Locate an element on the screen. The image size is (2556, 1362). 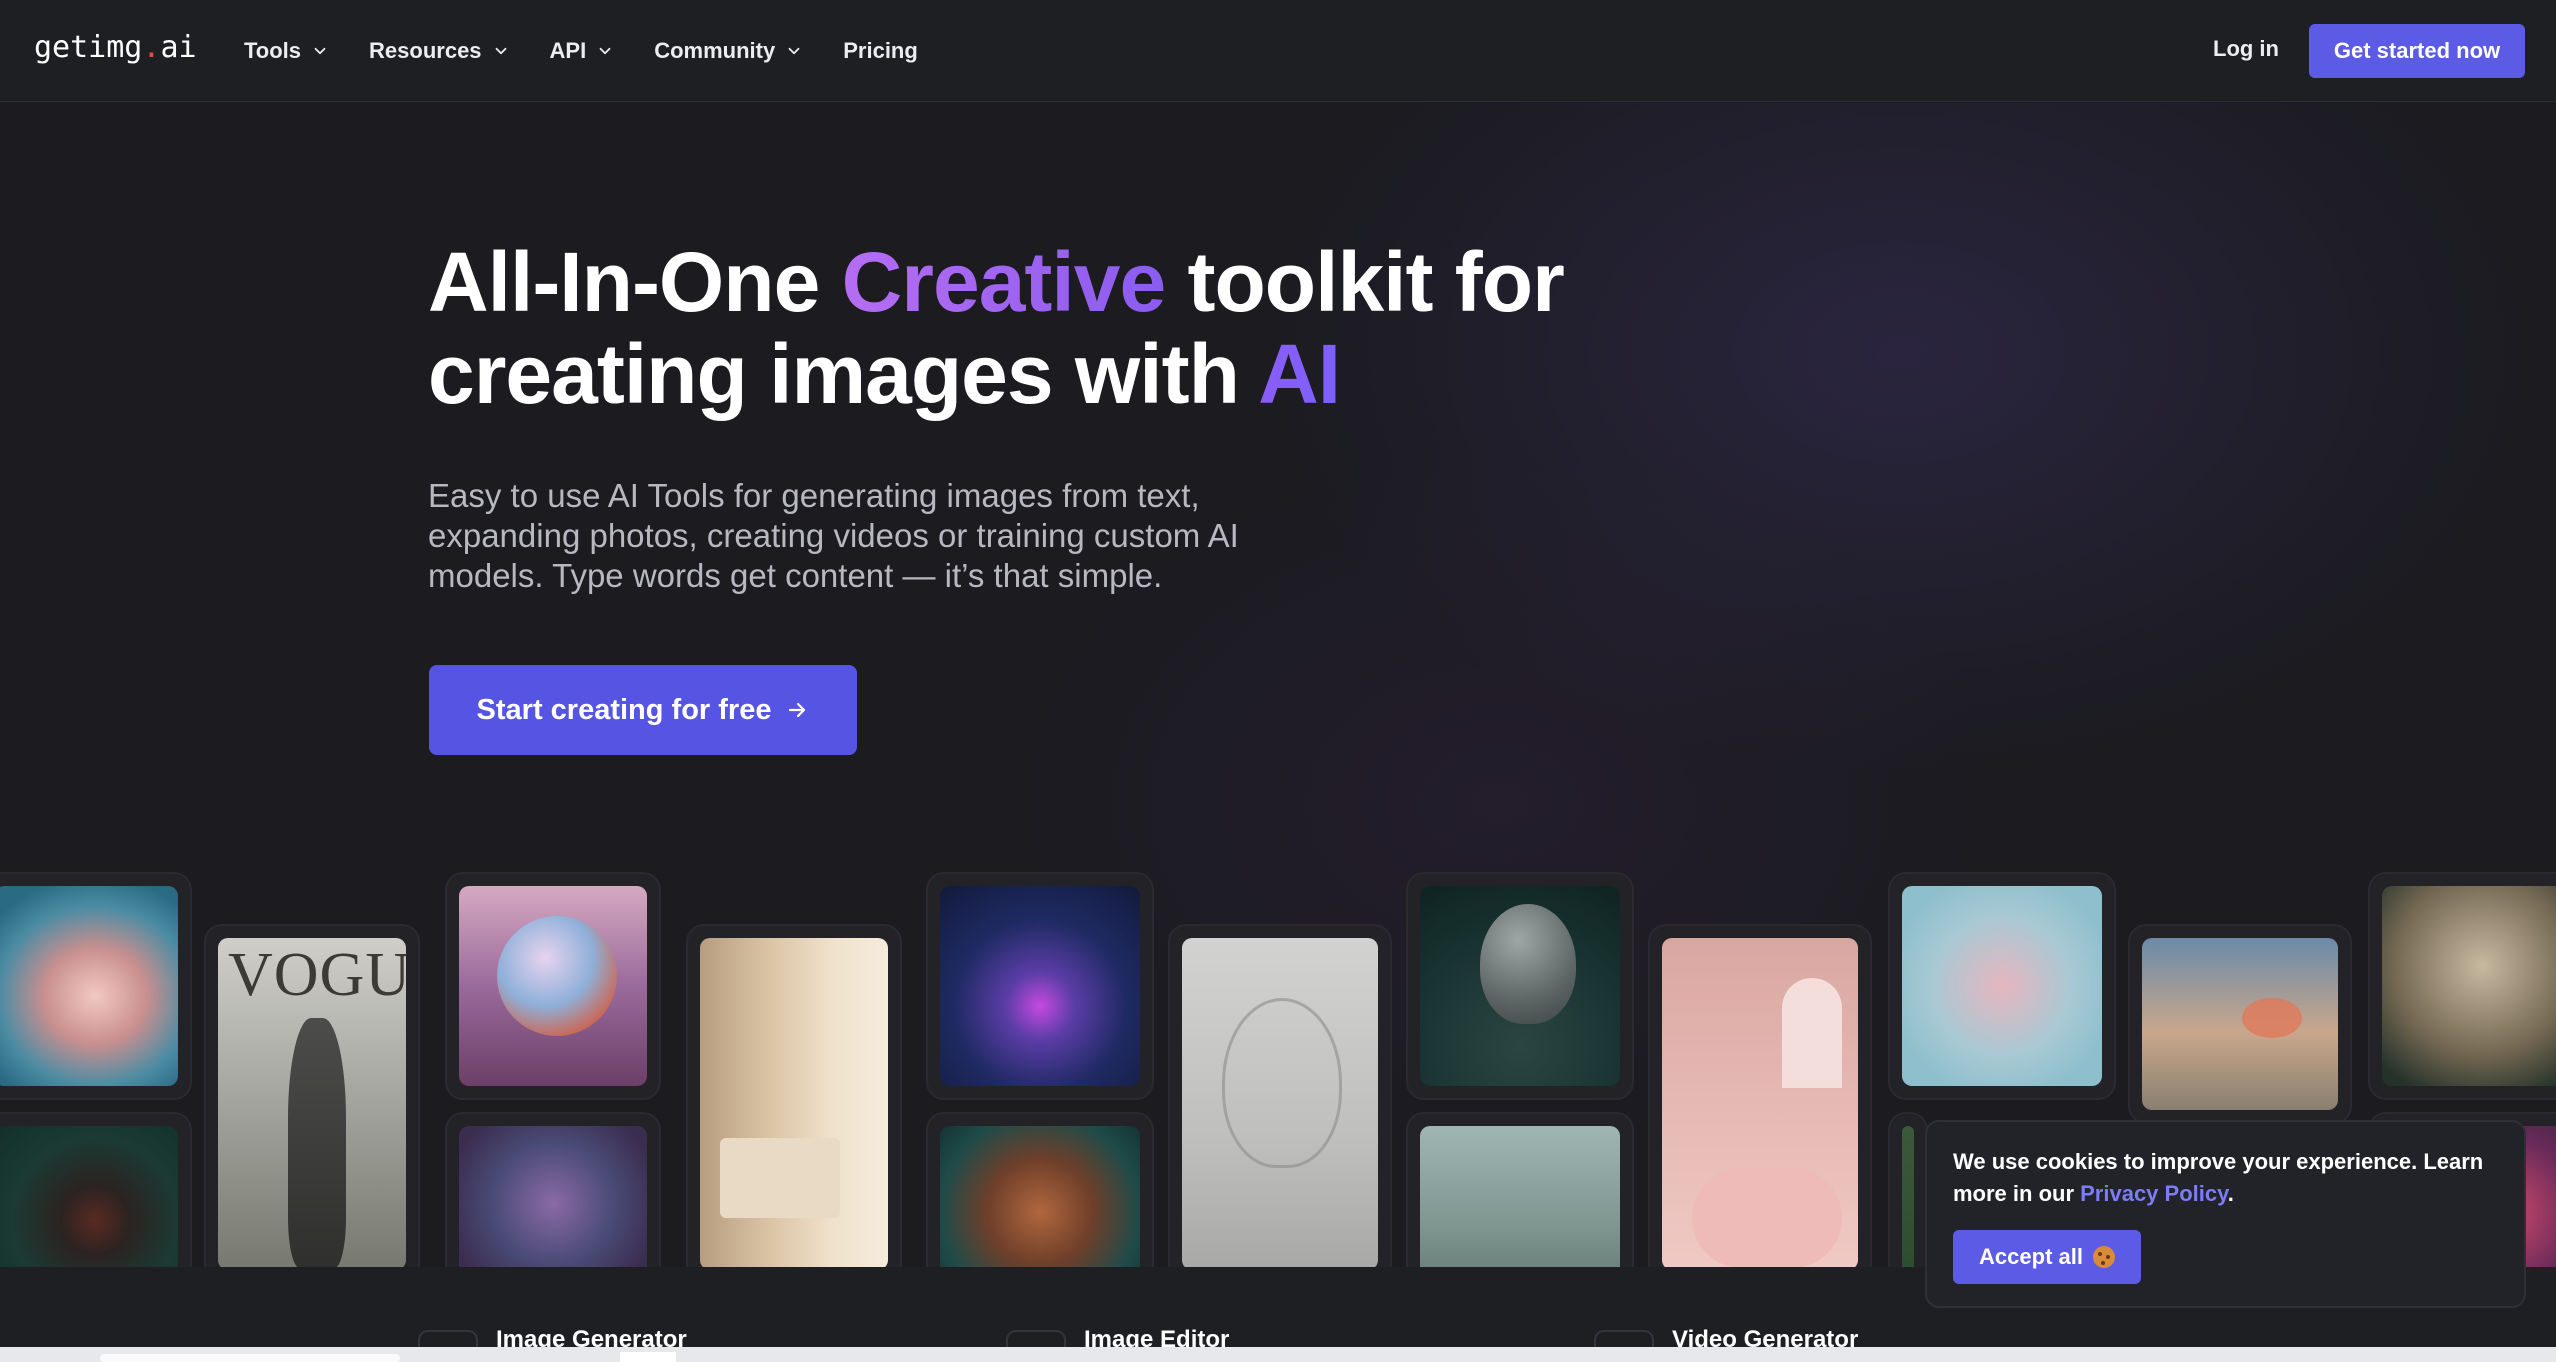
nav-item-pricing: Pricing is located at coordinates (880, 51).